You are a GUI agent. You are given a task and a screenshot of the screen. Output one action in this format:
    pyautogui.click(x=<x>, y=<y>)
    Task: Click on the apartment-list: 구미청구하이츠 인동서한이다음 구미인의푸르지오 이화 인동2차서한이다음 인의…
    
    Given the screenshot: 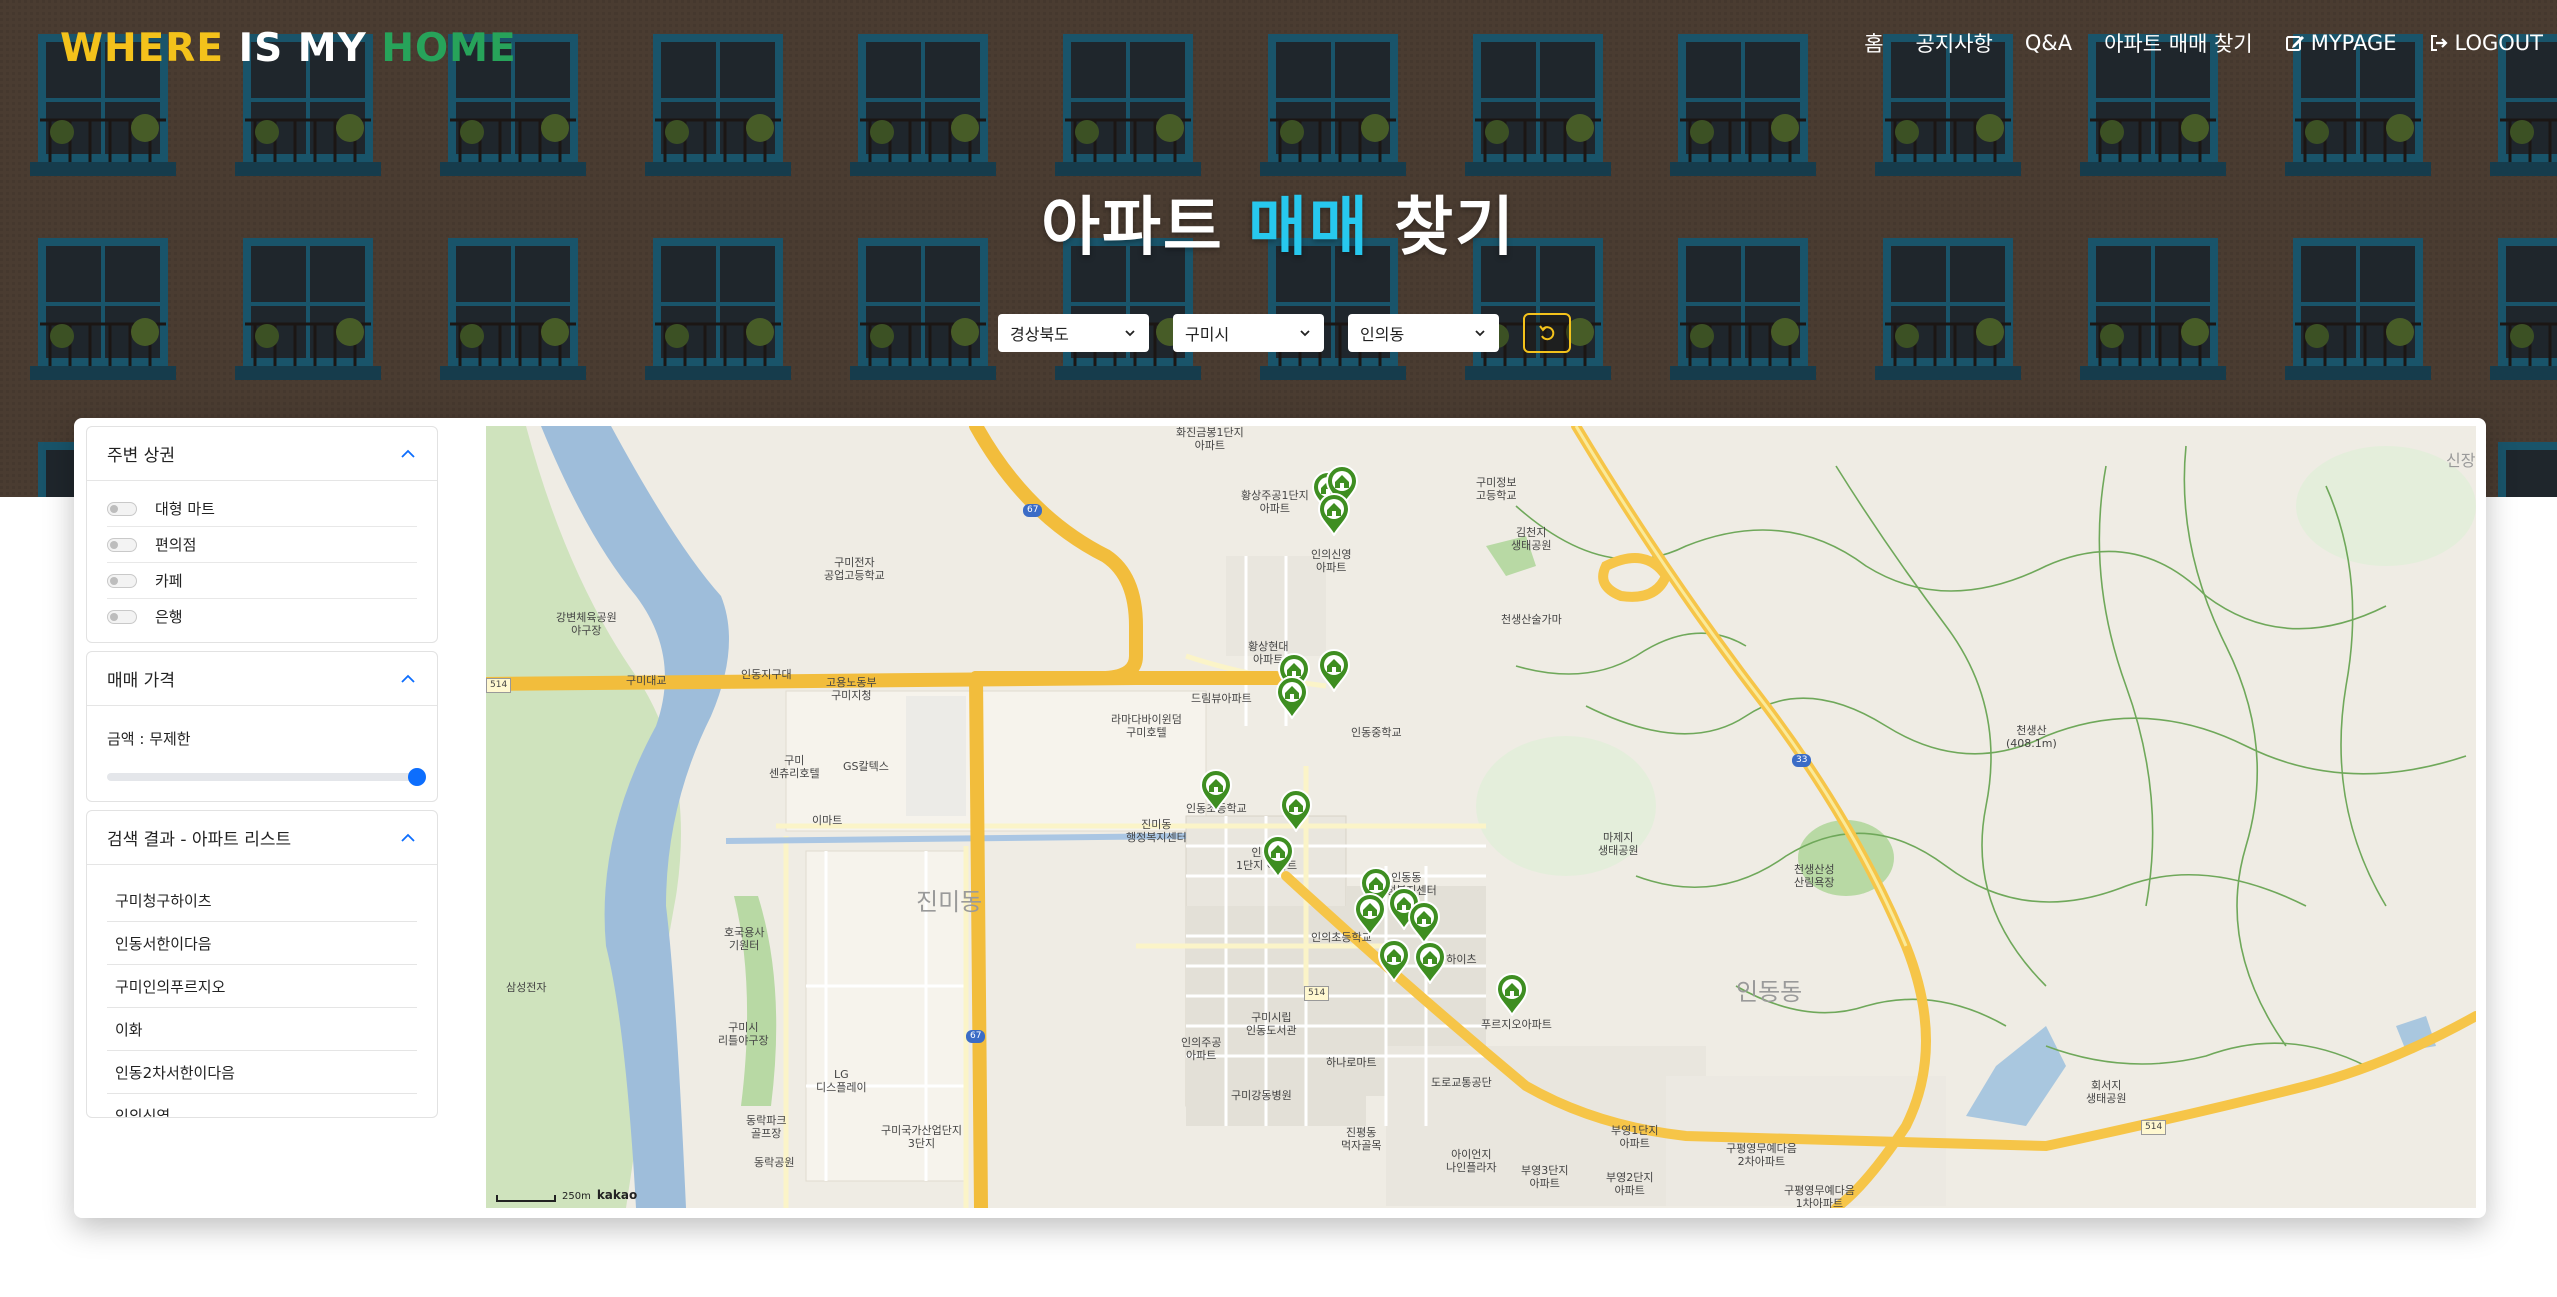 What is the action you would take?
    pyautogui.click(x=262, y=991)
    